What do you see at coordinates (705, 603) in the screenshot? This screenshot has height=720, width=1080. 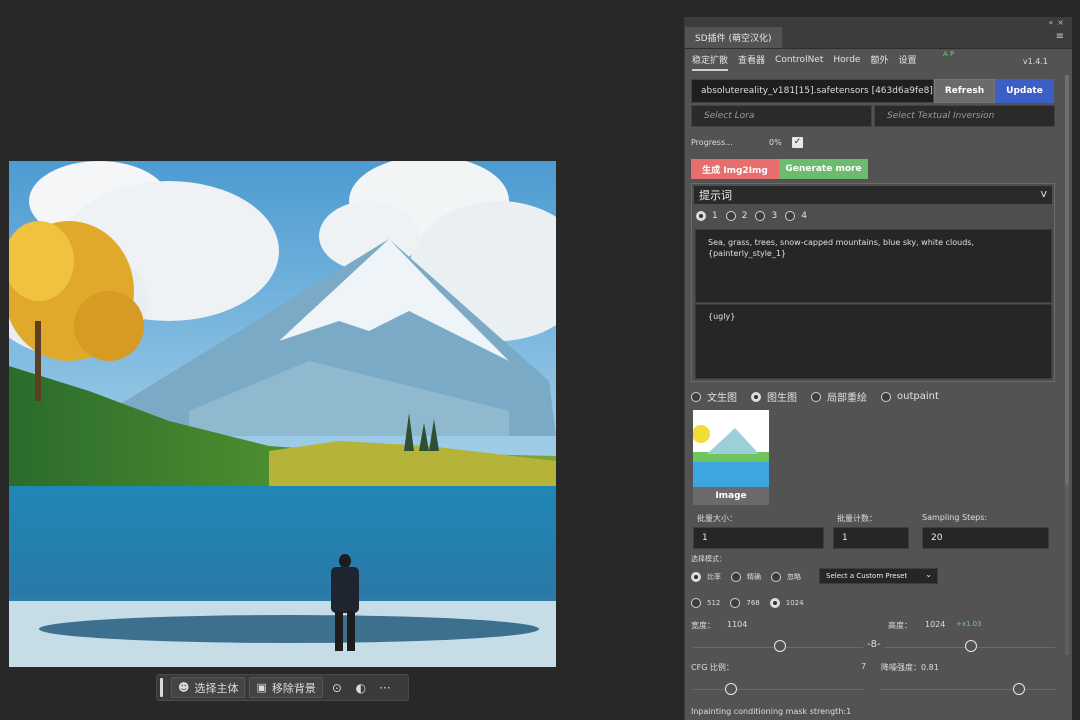 I see `size-512: 512` at bounding box center [705, 603].